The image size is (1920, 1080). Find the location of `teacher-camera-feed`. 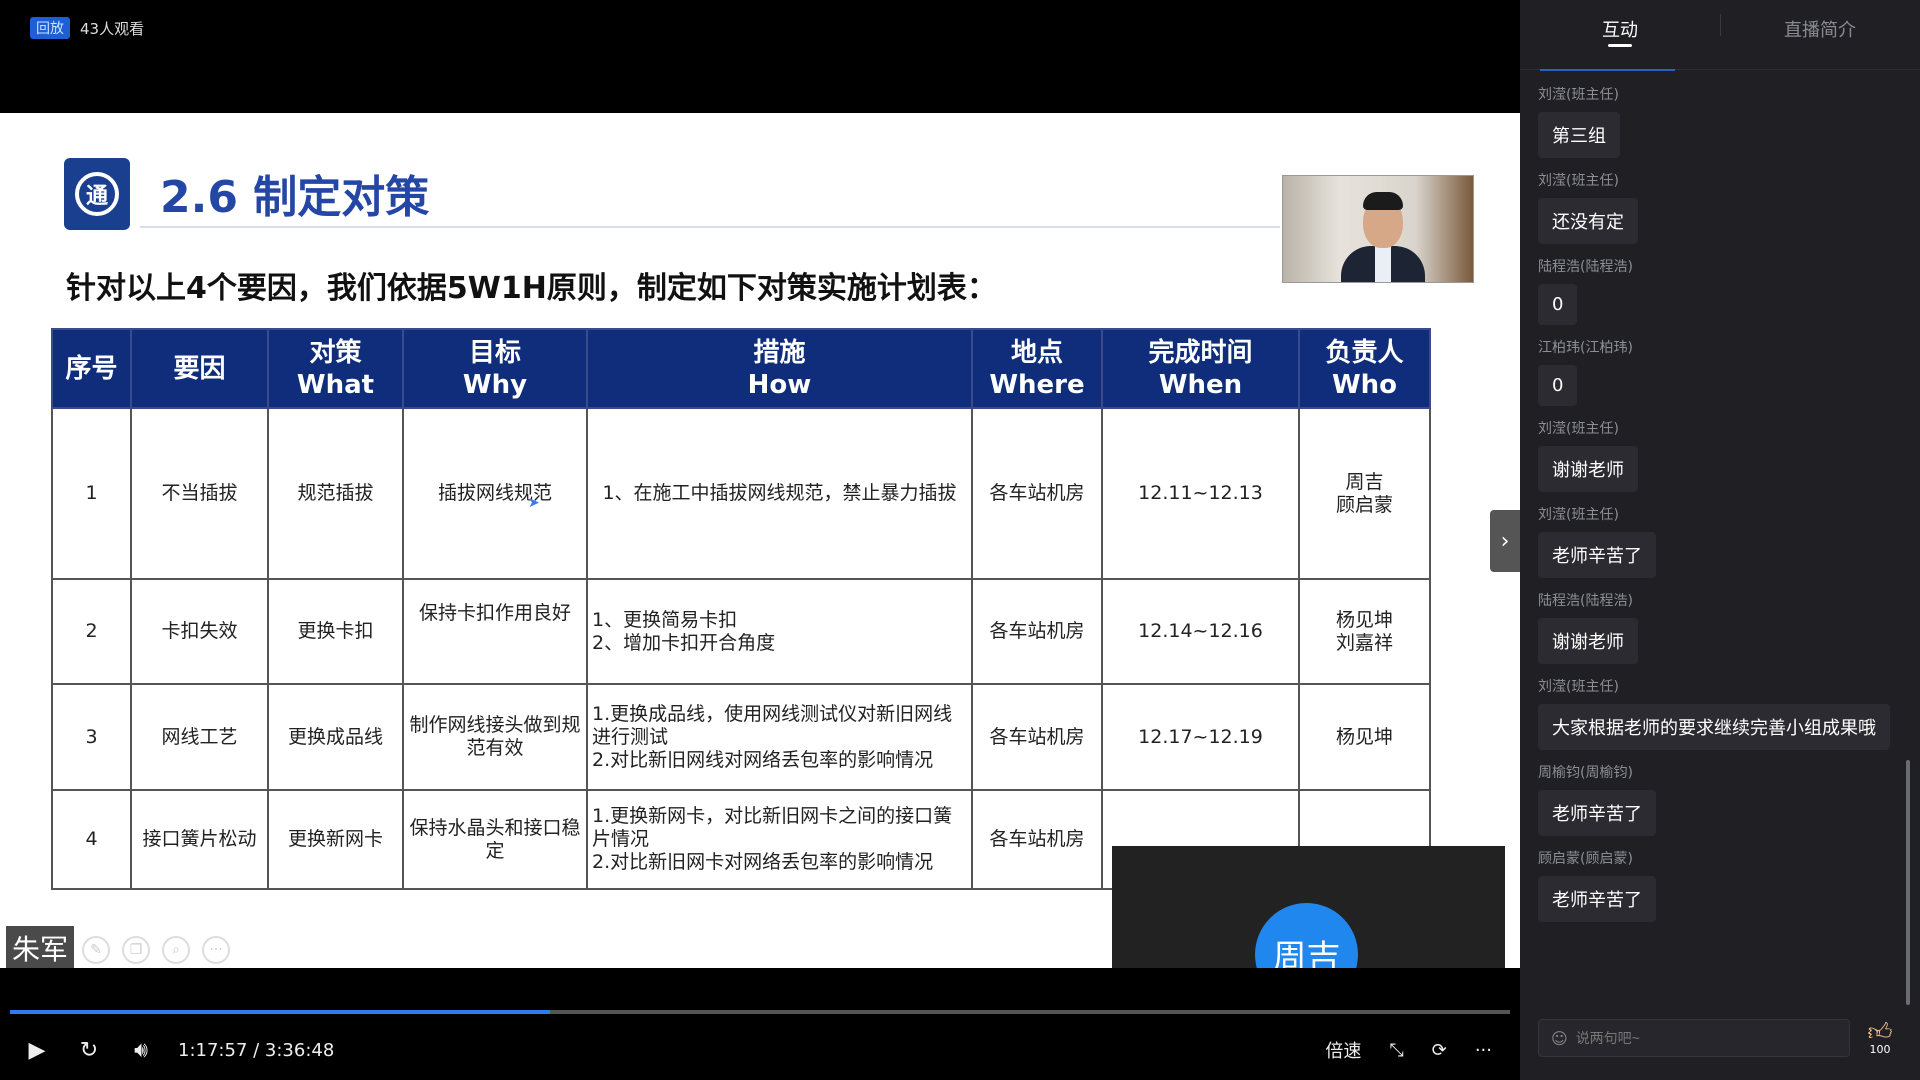

teacher-camera-feed is located at coordinates (1378, 229).